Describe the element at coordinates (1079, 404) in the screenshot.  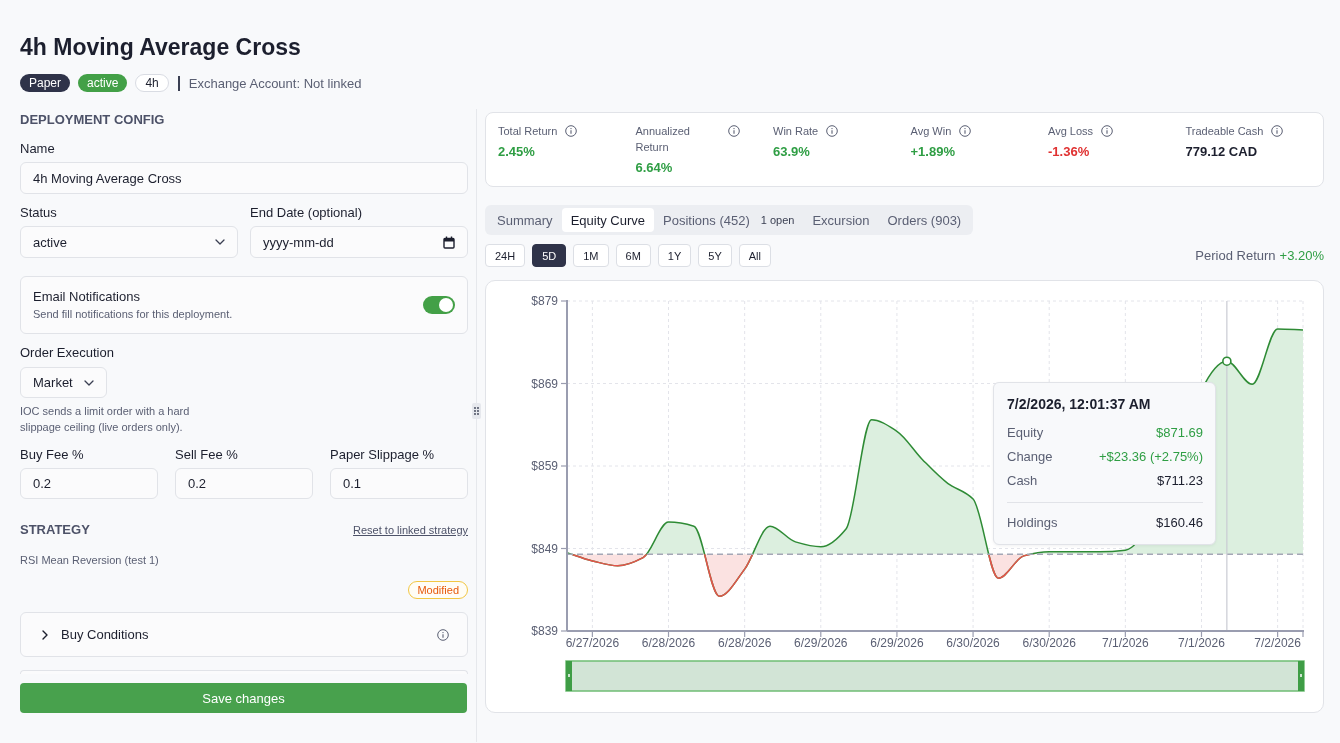
I see `tooltip-title: 7/2/2026, 12:01:37 AM` at that location.